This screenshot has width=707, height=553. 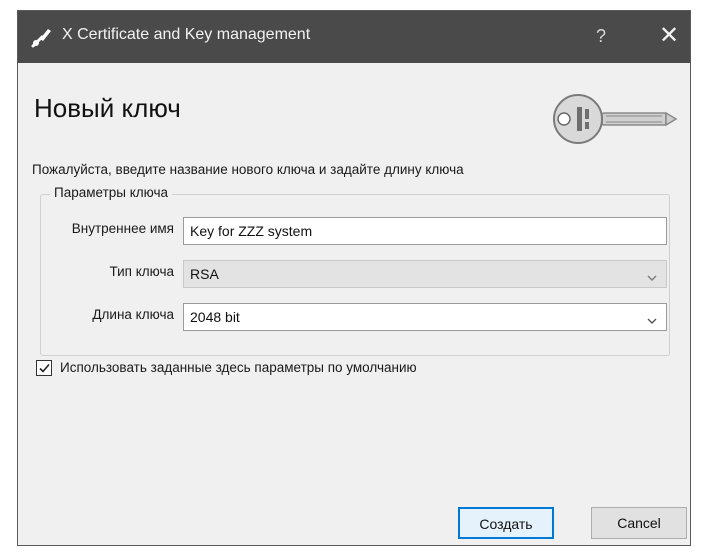 I want to click on page-title: Новый ключ, so click(x=107, y=108).